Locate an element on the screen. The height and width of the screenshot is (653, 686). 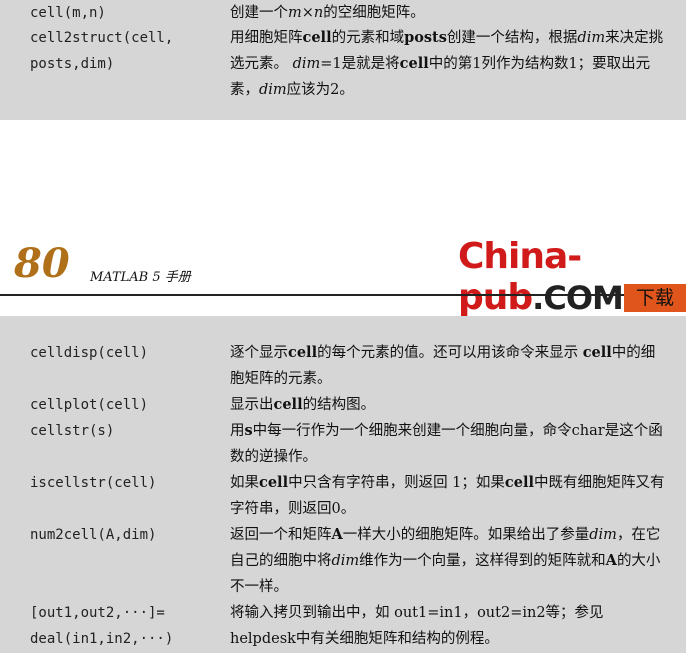
command-text: cellplot(cell) is located at coordinates (89, 405).